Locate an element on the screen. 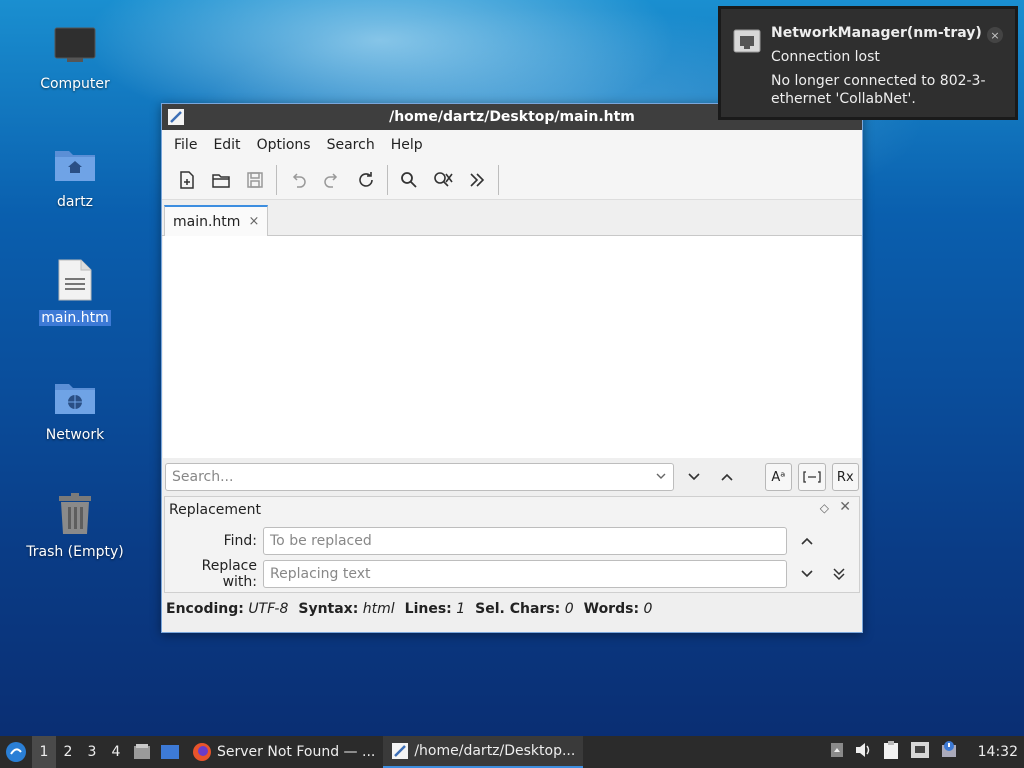 This screenshot has height=768, width=1024. notification-close-button: × is located at coordinates (995, 35).